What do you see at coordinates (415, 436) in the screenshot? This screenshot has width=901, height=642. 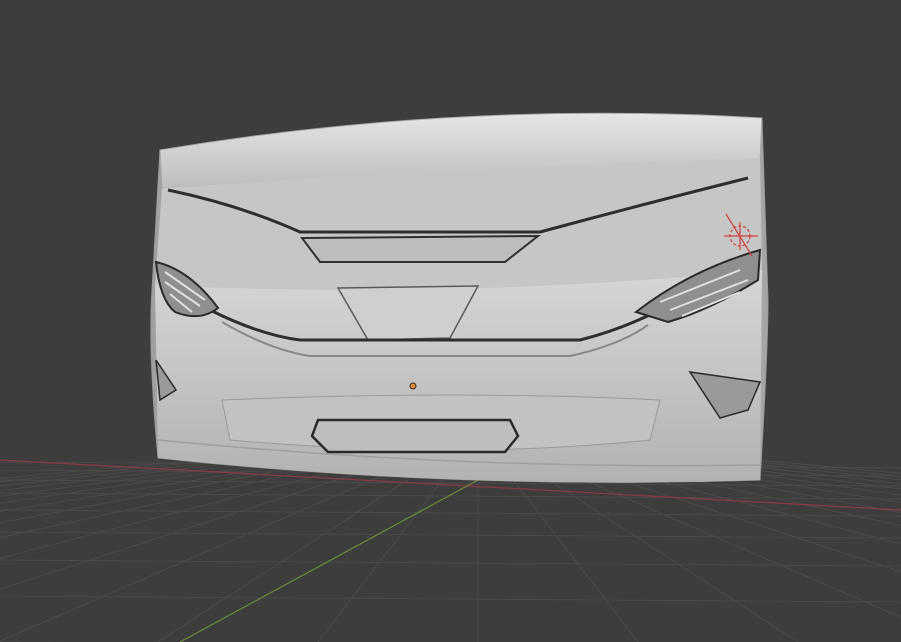 I see `lower-intake` at bounding box center [415, 436].